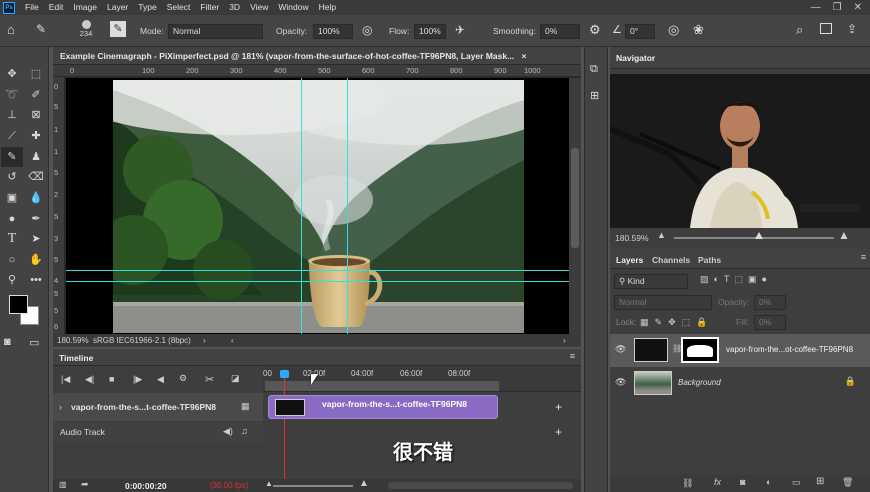  What do you see at coordinates (430, 31) in the screenshot?
I see `flow-field: 100%` at bounding box center [430, 31].